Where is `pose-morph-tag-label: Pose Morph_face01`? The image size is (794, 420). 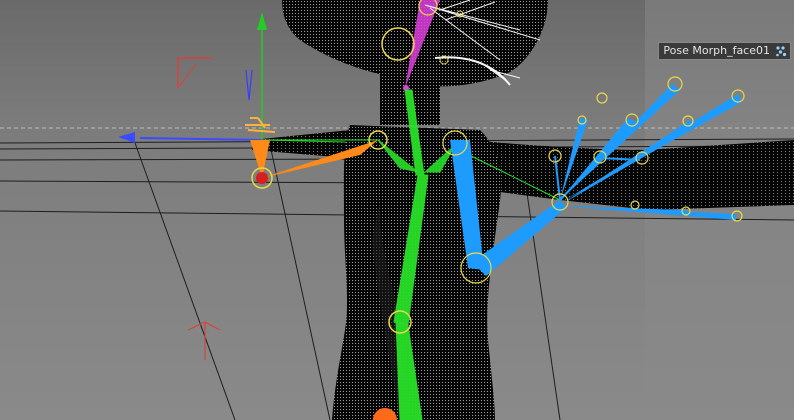 pose-morph-tag-label: Pose Morph_face01 is located at coordinates (716, 50).